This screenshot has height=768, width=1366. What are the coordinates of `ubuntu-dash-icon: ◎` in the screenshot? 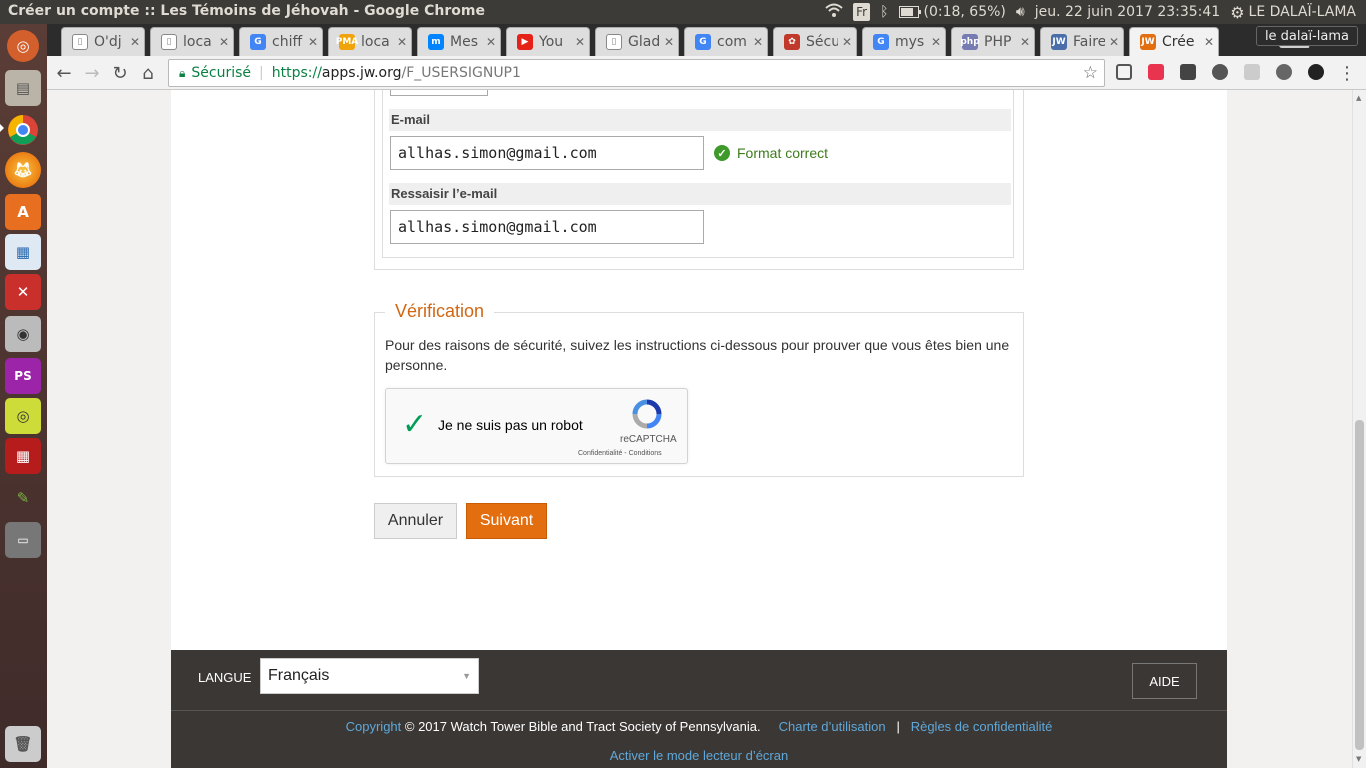 It's located at (23, 46).